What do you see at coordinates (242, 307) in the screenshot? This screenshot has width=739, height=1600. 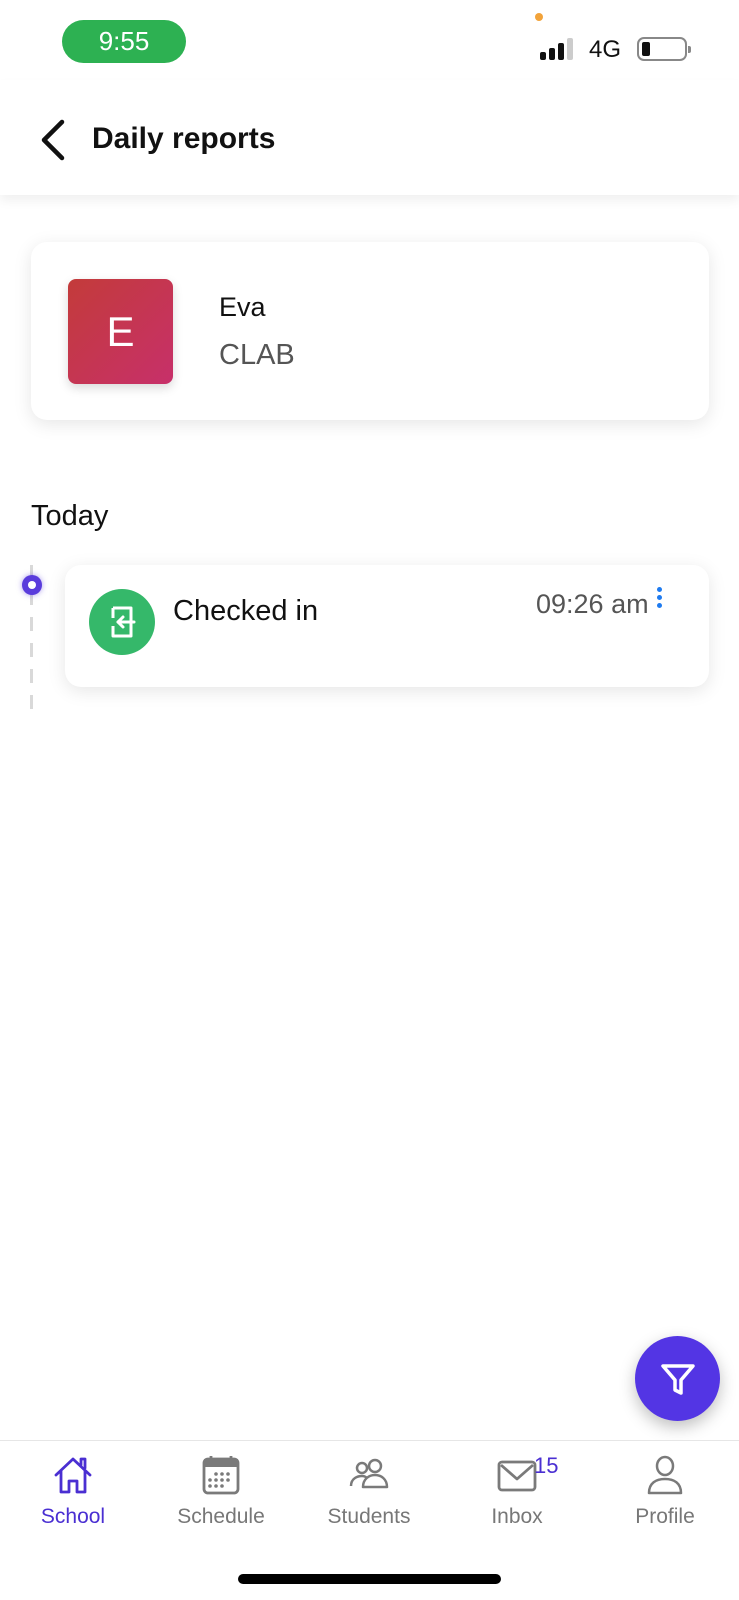 I see `student-name: Eva` at bounding box center [242, 307].